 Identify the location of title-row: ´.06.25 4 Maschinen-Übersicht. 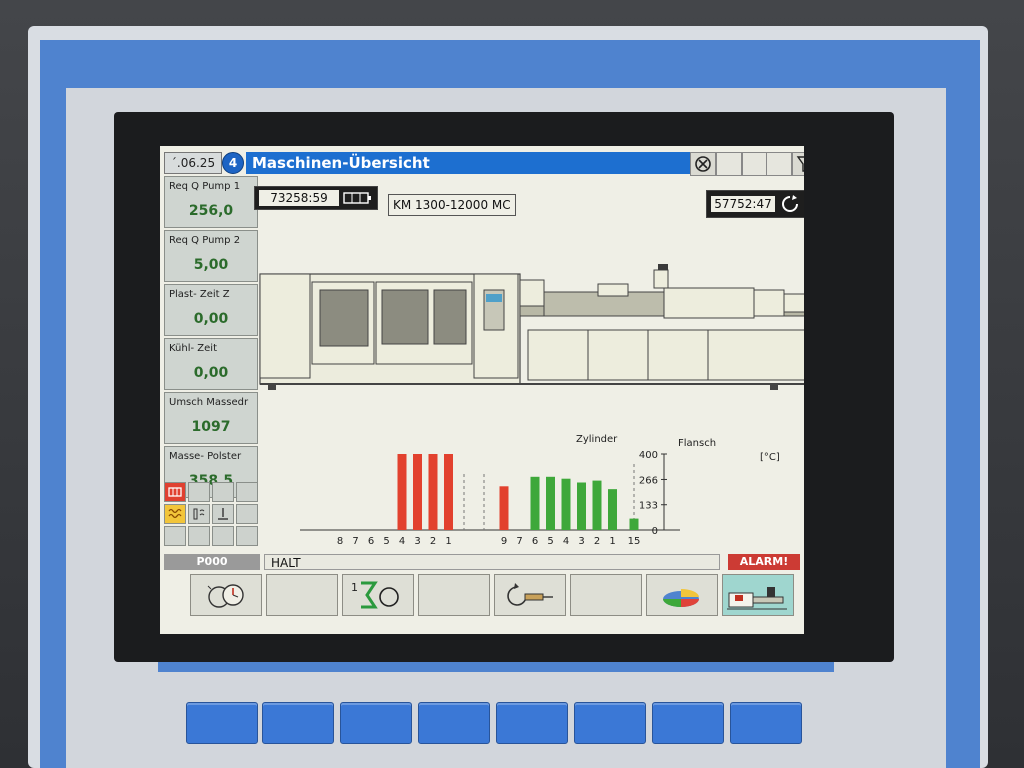
(482, 163).